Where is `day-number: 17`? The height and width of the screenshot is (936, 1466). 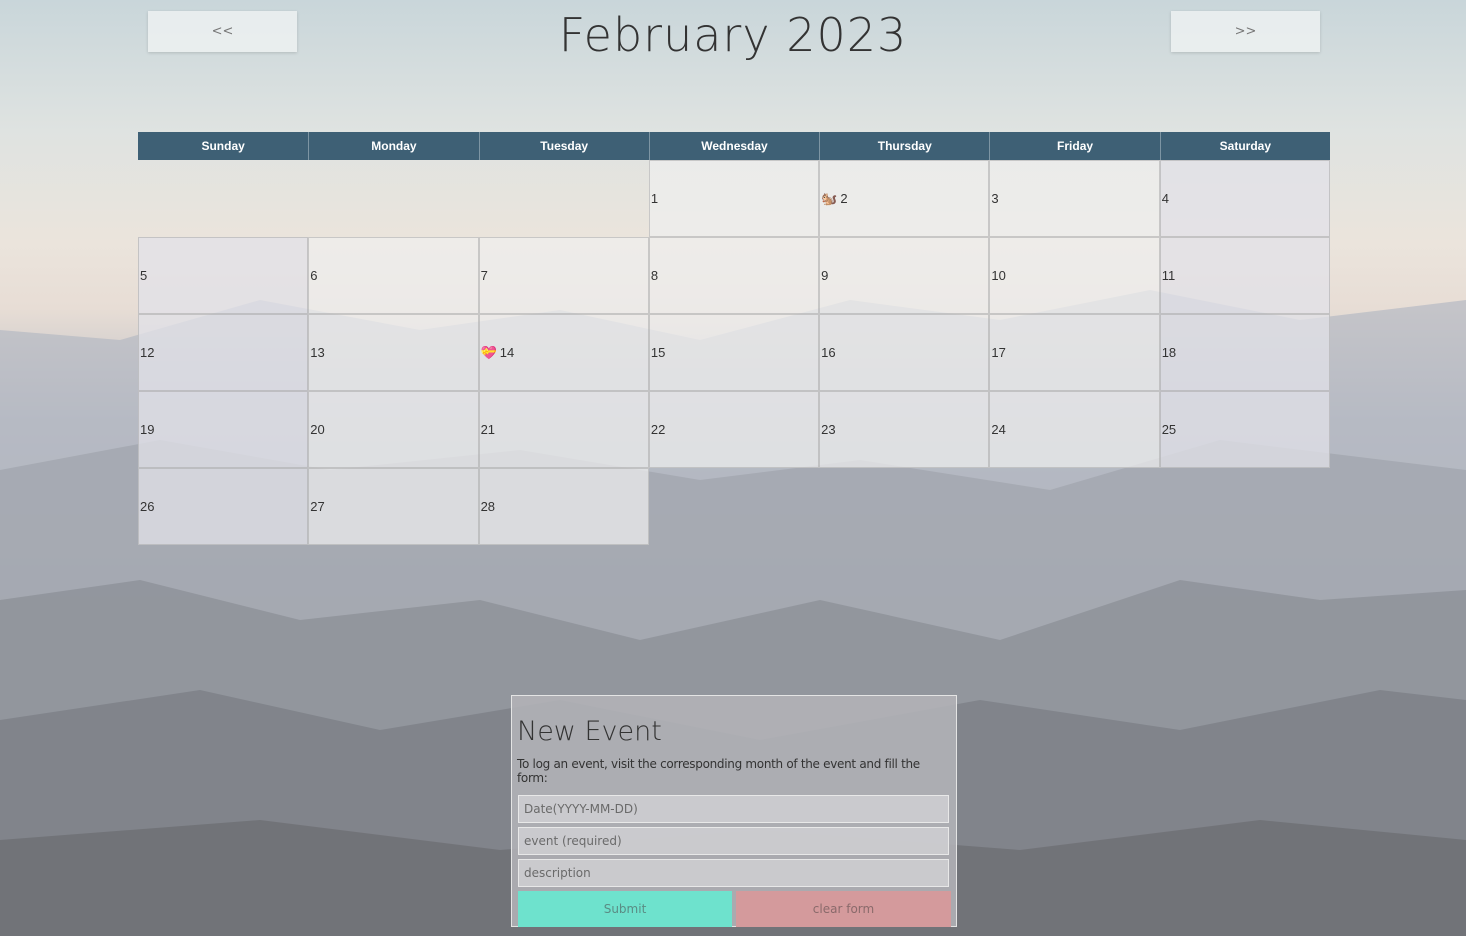
day-number: 17 is located at coordinates (998, 352).